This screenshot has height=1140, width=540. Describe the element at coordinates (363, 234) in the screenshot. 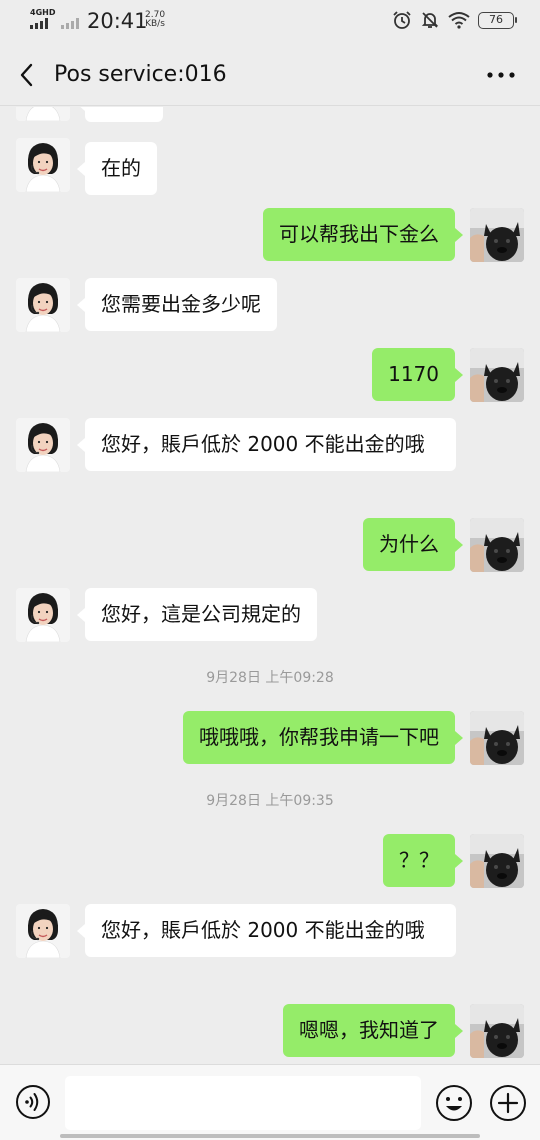

I see `message-bubble-outgoing: 可以帮我出下金么` at that location.